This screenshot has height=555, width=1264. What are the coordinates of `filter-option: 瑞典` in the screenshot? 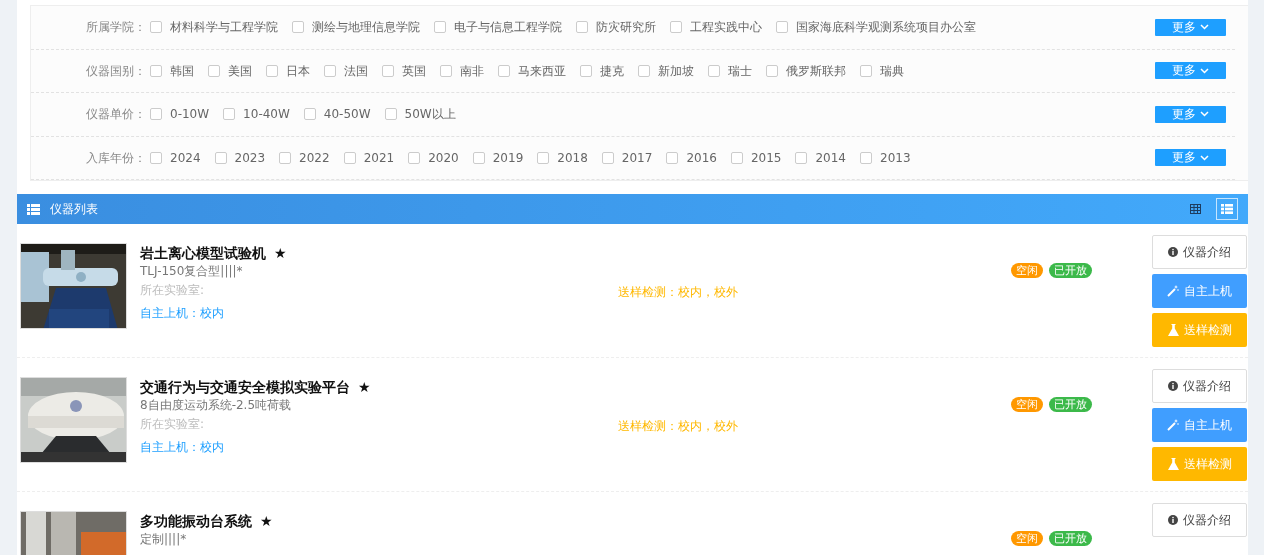 It's located at (892, 70).